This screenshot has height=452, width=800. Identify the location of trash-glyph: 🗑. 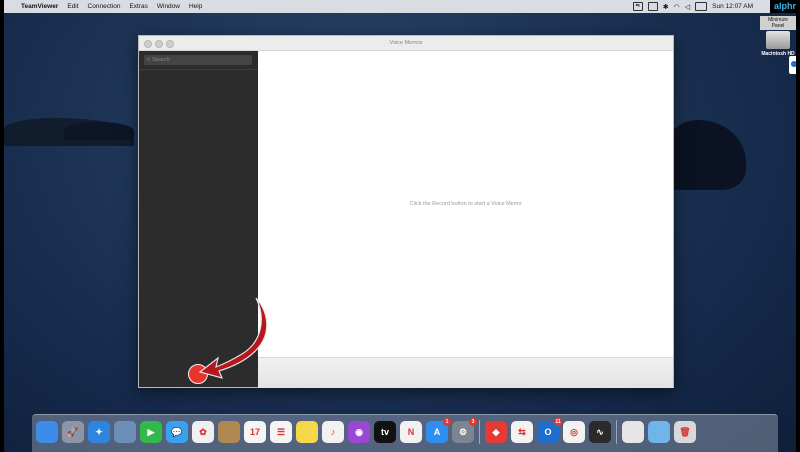
(685, 432).